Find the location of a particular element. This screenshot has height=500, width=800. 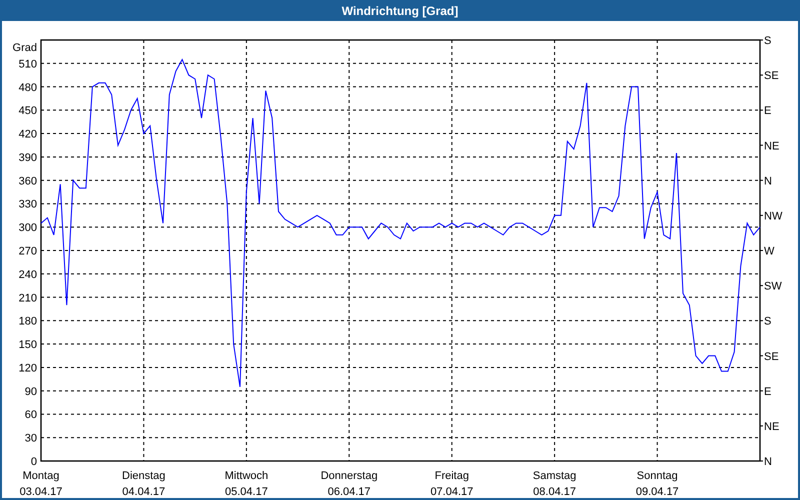

tick-label: 0 is located at coordinates (33, 462).